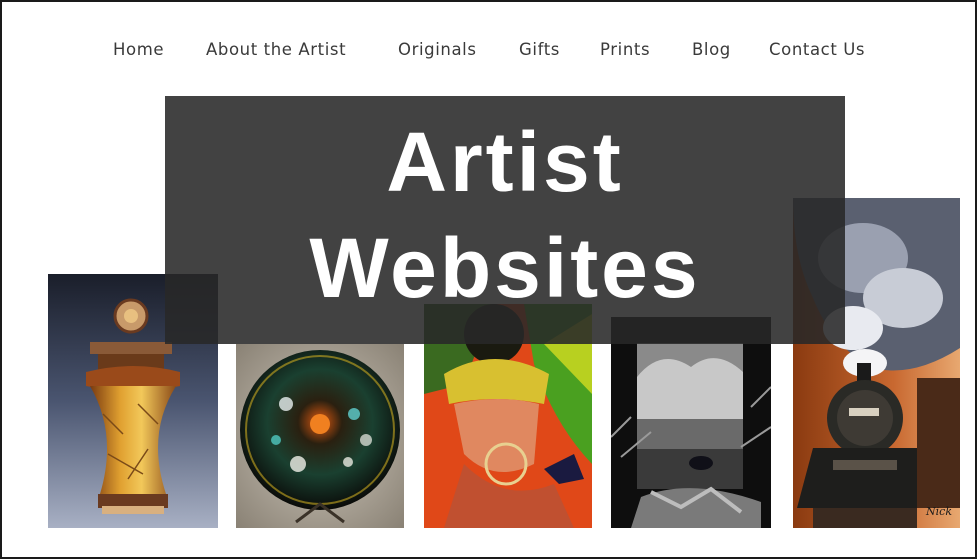 This screenshot has height=559, width=977. What do you see at coordinates (138, 49) in the screenshot?
I see `nav-home: Home` at bounding box center [138, 49].